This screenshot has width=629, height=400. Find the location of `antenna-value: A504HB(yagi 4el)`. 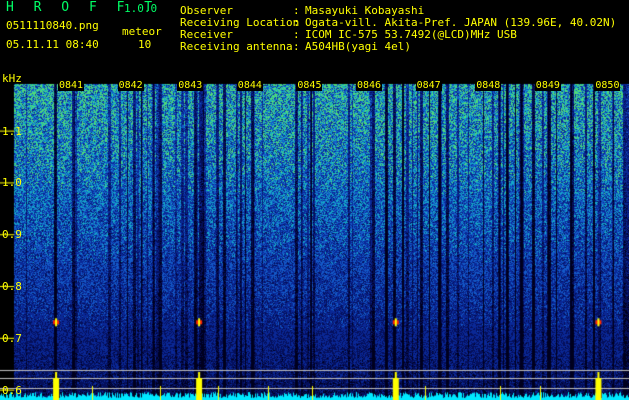

antenna-value: A504HB(yagi 4el) is located at coordinates (358, 46).